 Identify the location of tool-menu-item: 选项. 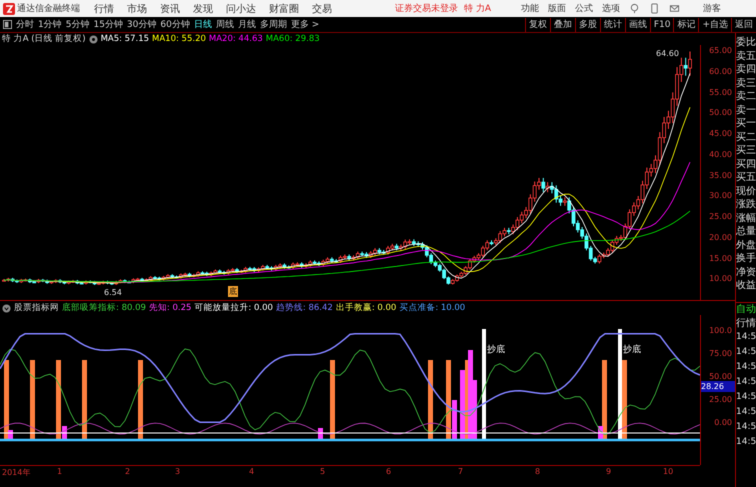
(611, 8).